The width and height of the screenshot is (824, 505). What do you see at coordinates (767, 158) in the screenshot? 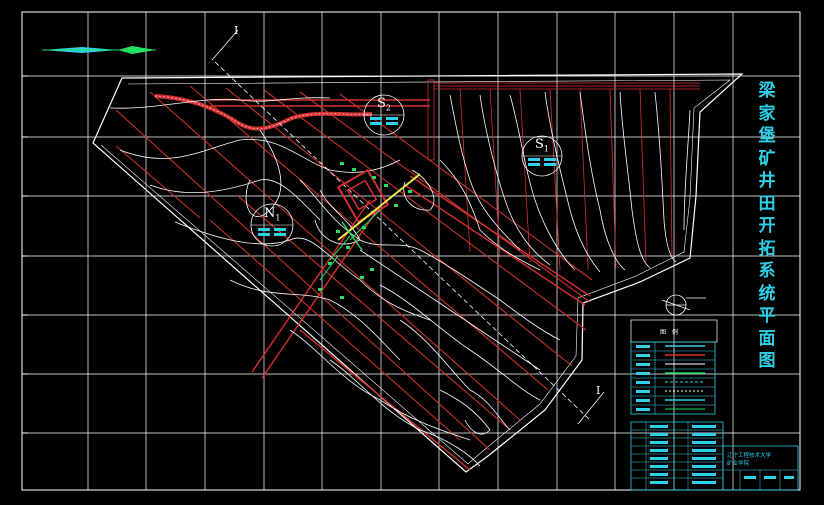
I see `title-char: 矿` at bounding box center [767, 158].